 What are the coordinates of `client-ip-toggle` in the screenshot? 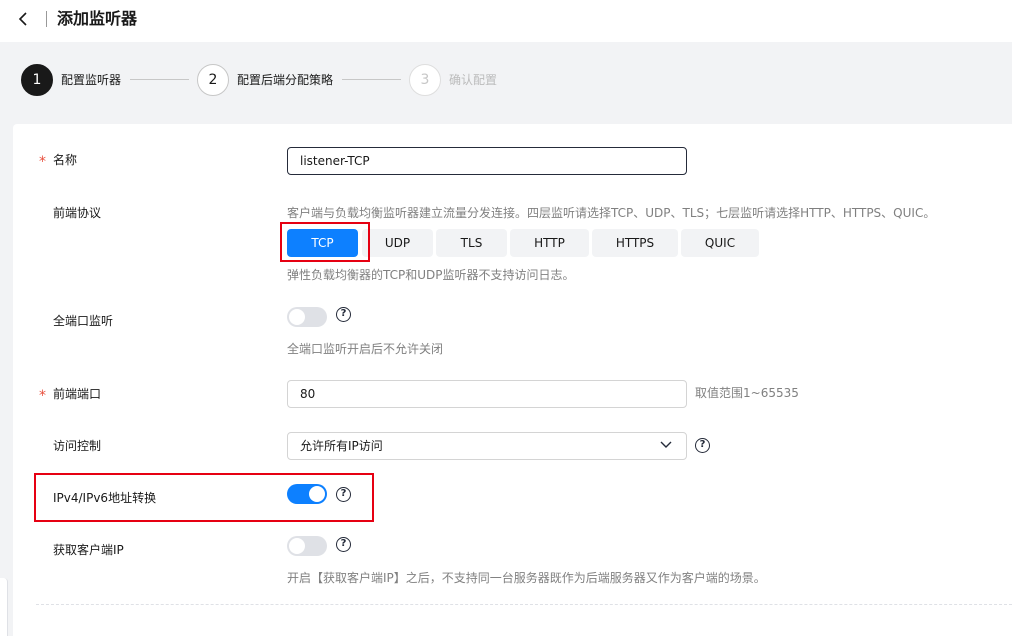 It's located at (307, 546).